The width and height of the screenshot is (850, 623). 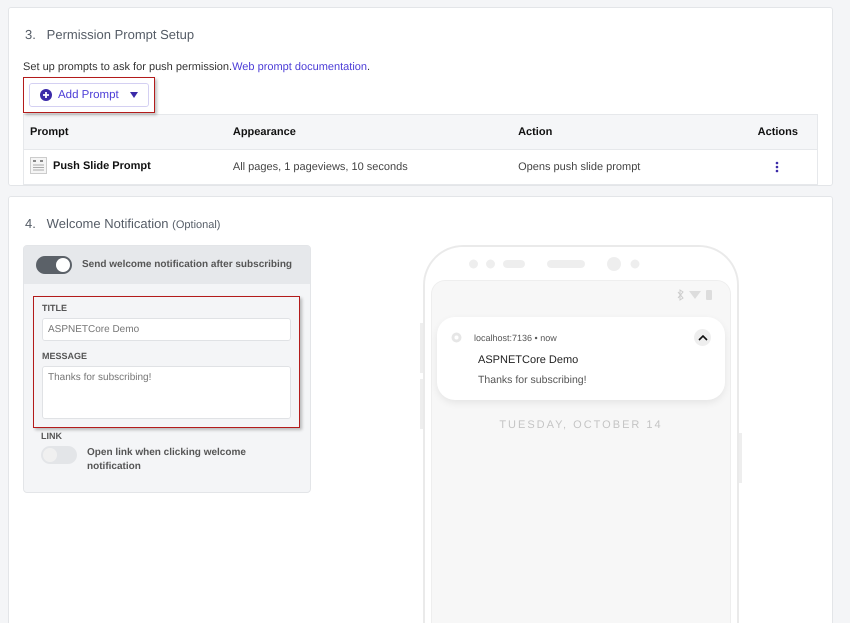 I want to click on input-field: ASPNETCore Demo, so click(x=166, y=329).